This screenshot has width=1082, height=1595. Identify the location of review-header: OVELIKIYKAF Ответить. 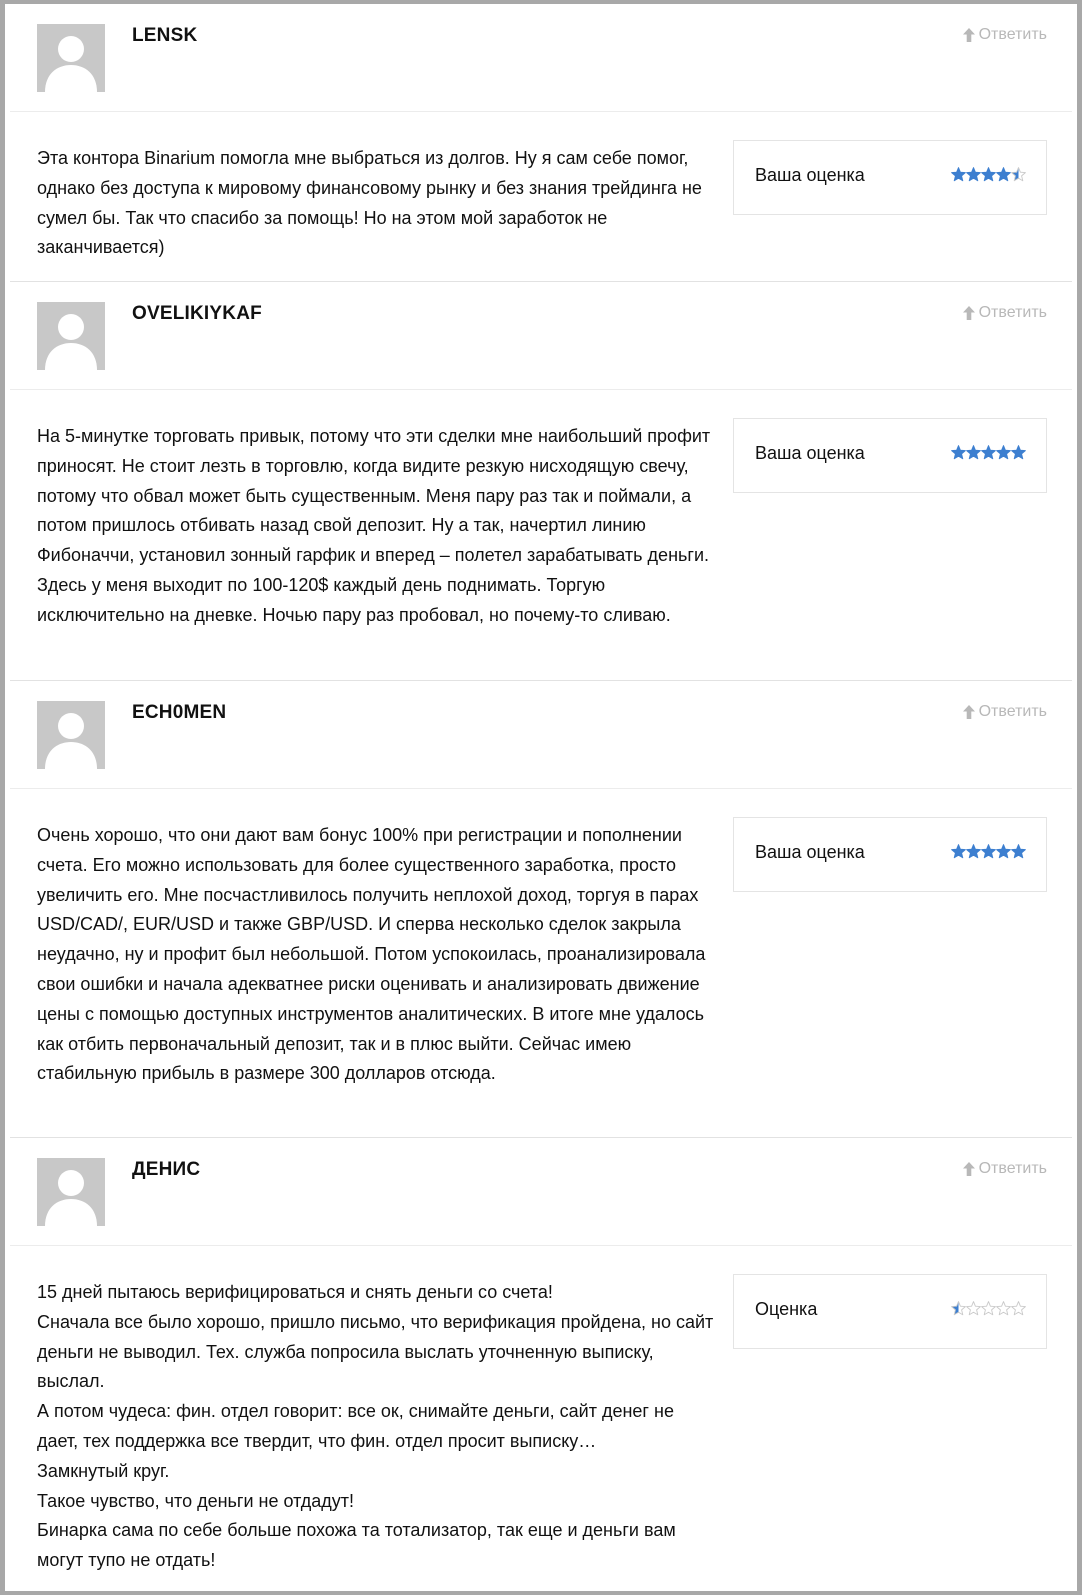
(541, 336).